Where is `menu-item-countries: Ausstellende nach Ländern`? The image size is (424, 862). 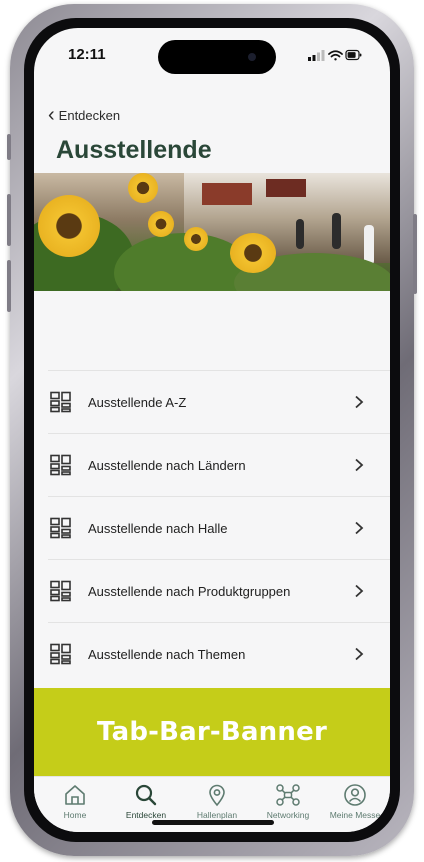
menu-item-countries: Ausstellende nach Ländern is located at coordinates (219, 464).